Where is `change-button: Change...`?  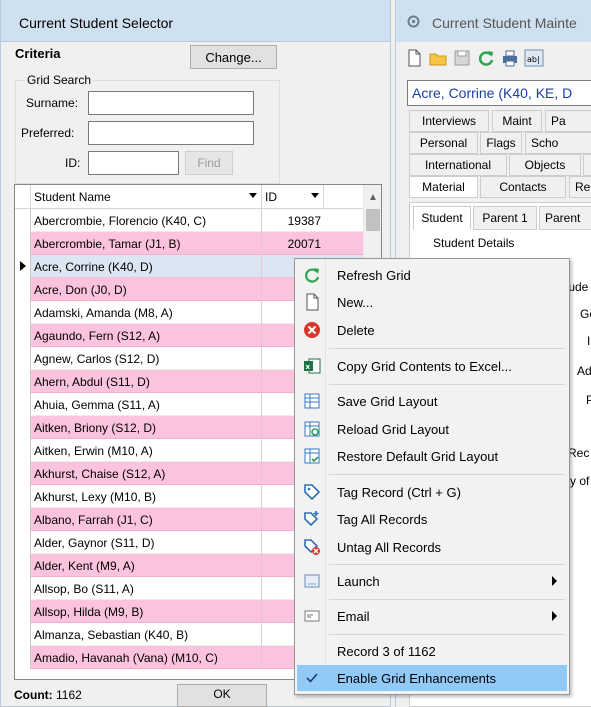
change-button: Change... is located at coordinates (233, 57).